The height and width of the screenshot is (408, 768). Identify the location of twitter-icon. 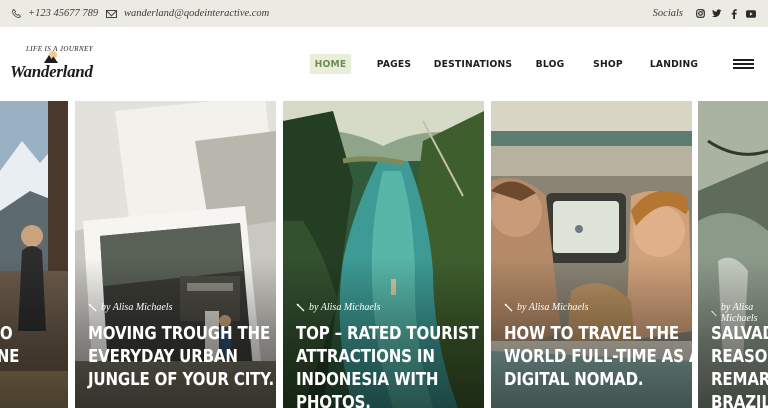
(717, 14).